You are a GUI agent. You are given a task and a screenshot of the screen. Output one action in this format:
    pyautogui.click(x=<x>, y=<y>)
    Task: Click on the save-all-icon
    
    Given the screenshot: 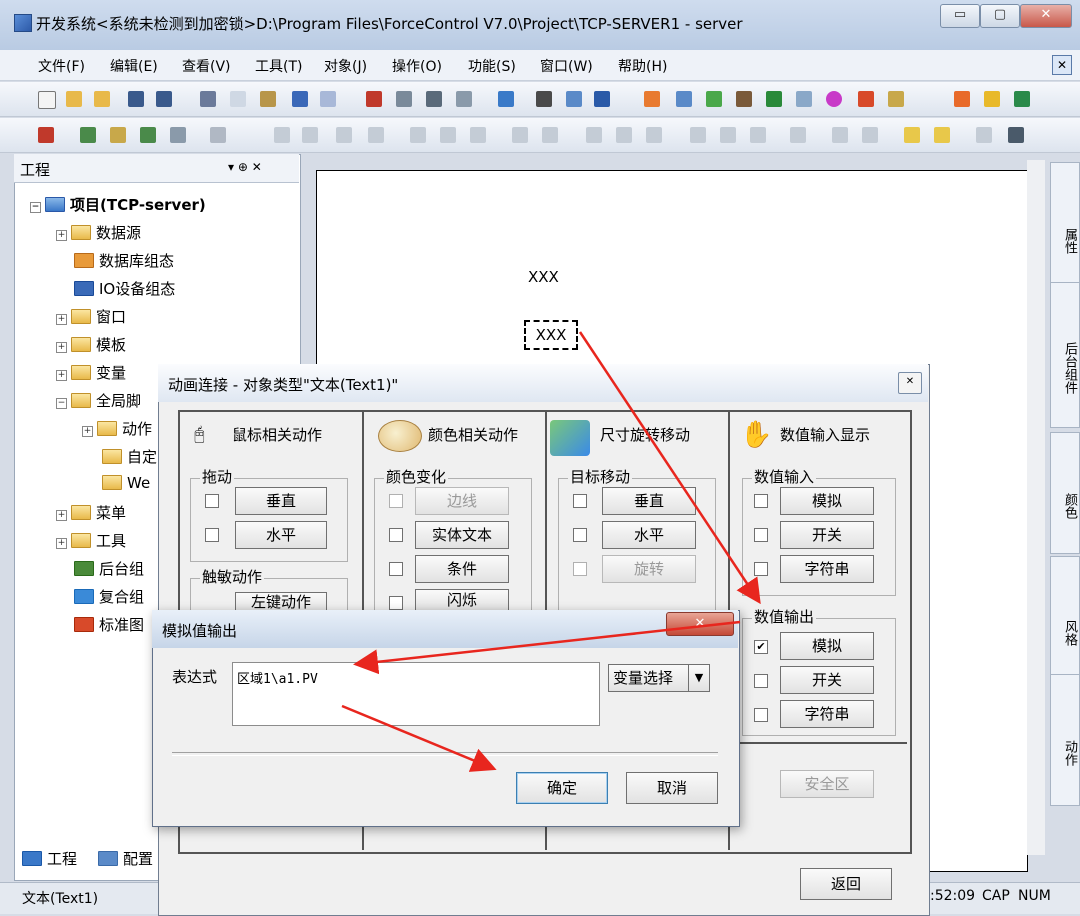 What is the action you would take?
    pyautogui.click(x=164, y=99)
    